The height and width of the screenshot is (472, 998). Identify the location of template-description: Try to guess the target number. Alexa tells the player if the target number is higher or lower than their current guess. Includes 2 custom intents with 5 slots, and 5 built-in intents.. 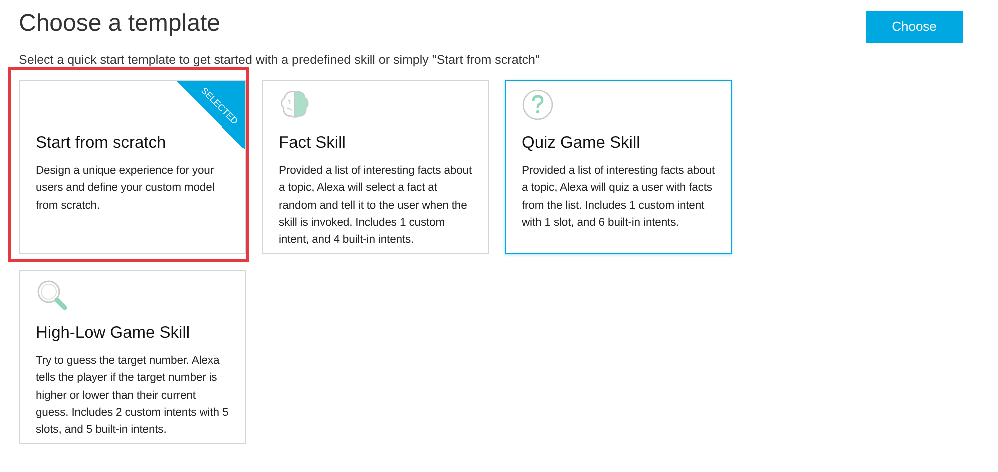
(132, 396).